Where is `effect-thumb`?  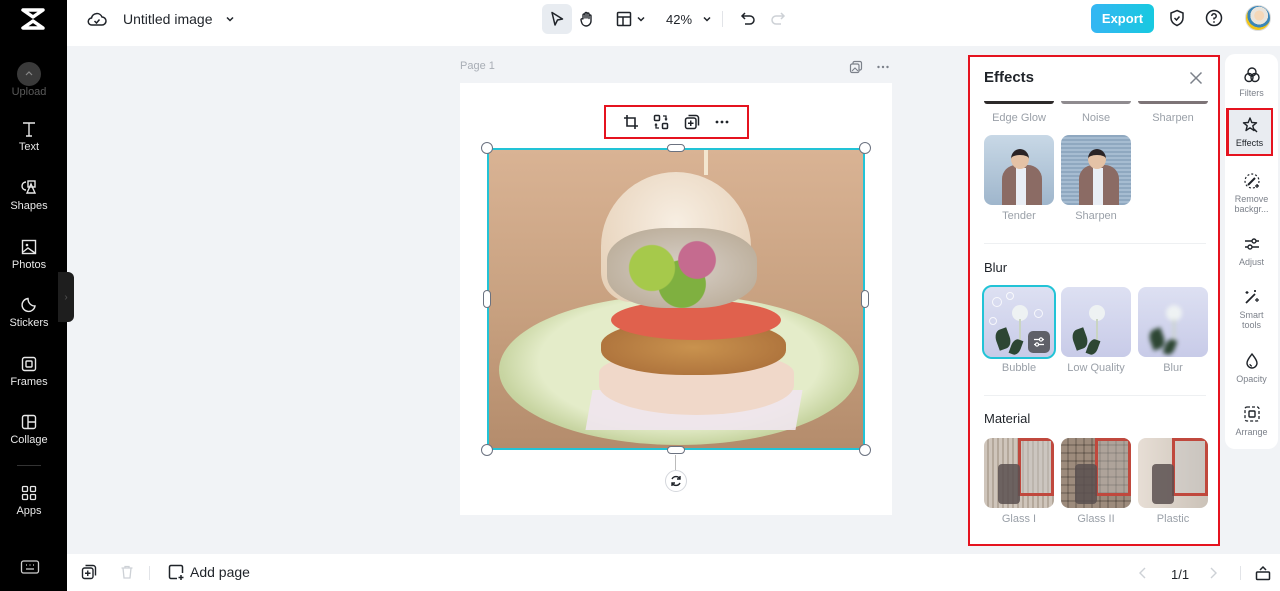 effect-thumb is located at coordinates (1019, 170).